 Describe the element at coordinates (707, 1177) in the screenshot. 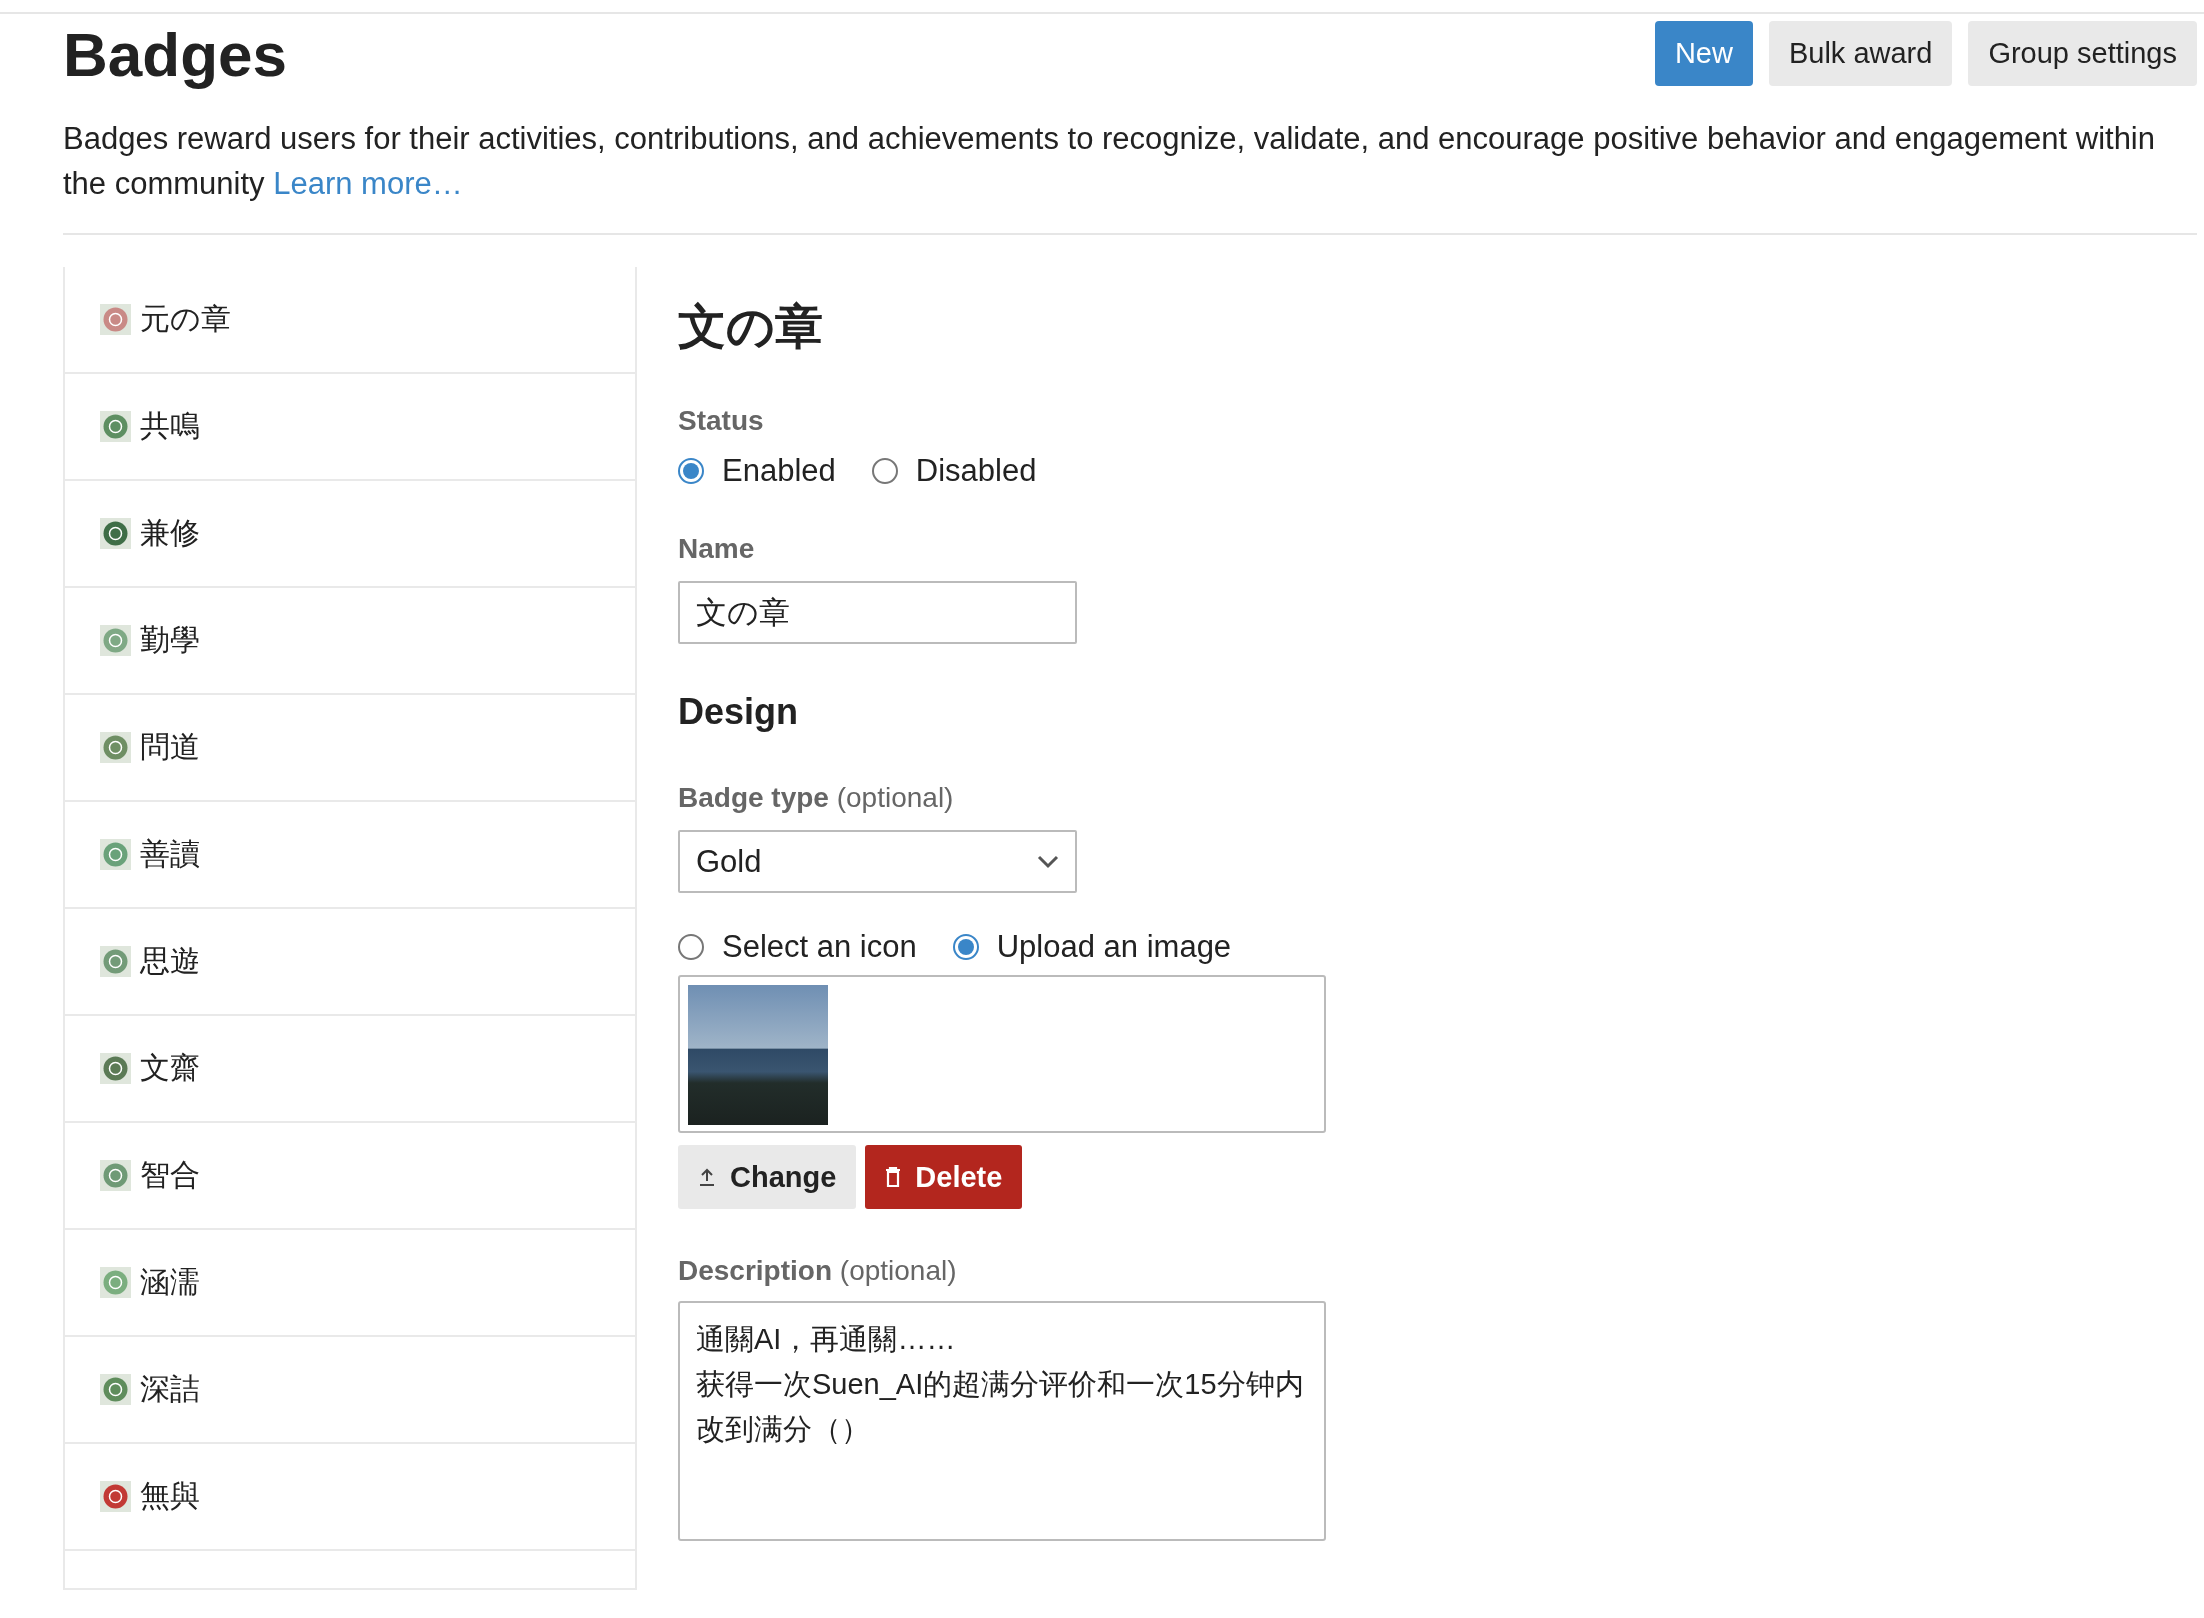

I see `upload-icon` at that location.